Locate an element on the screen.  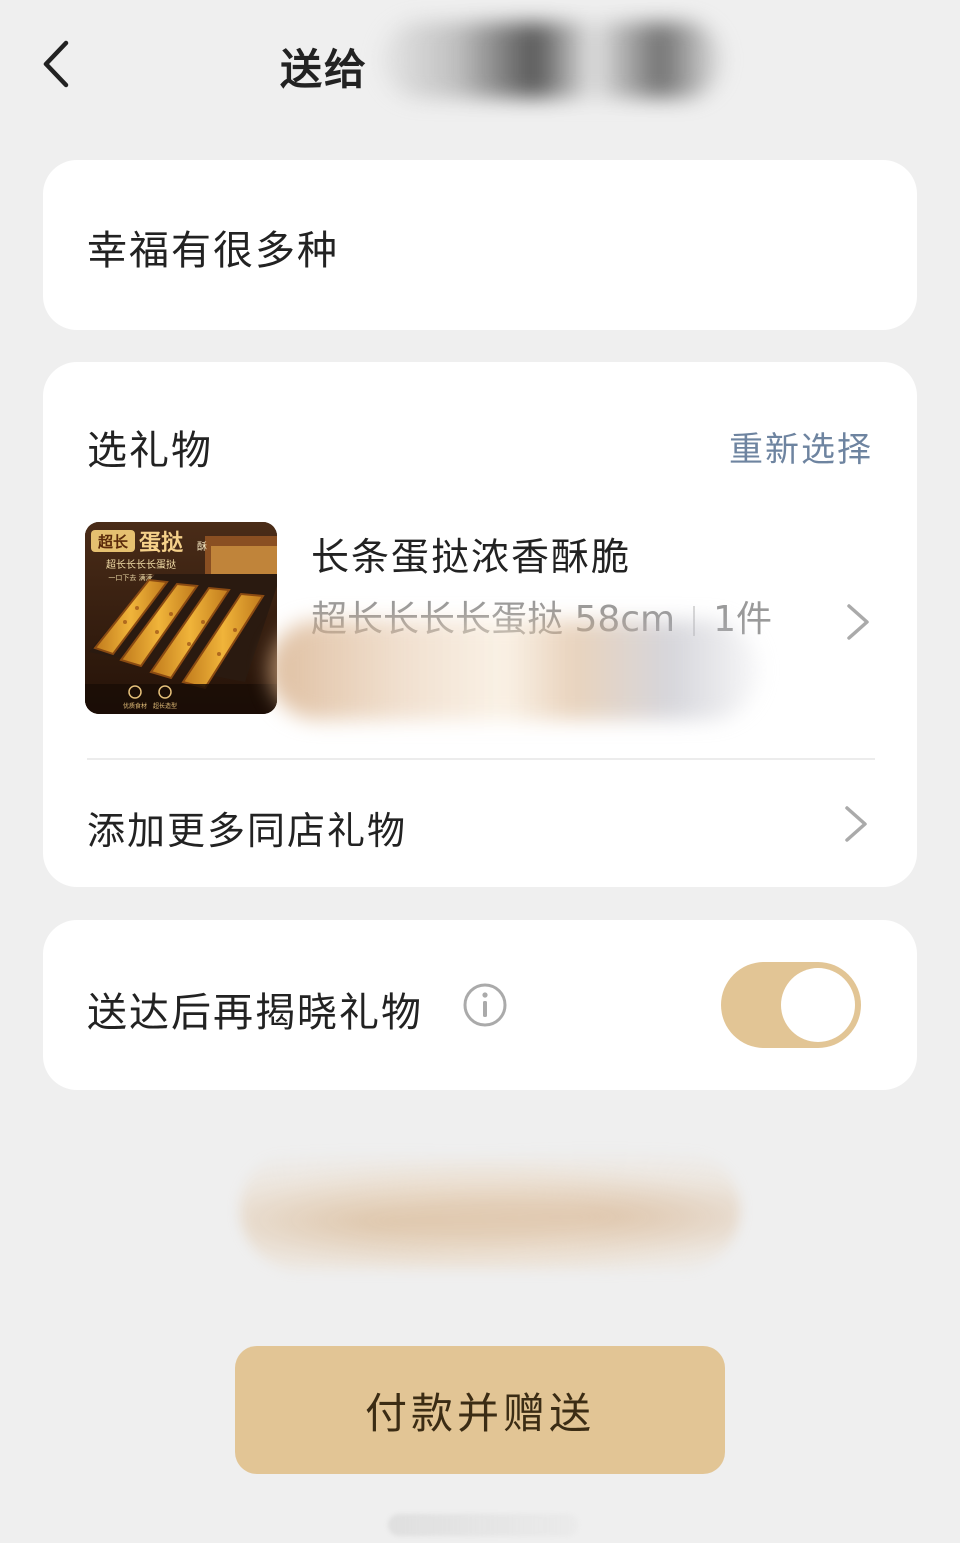
chevron-left-icon is located at coordinates (56, 64).